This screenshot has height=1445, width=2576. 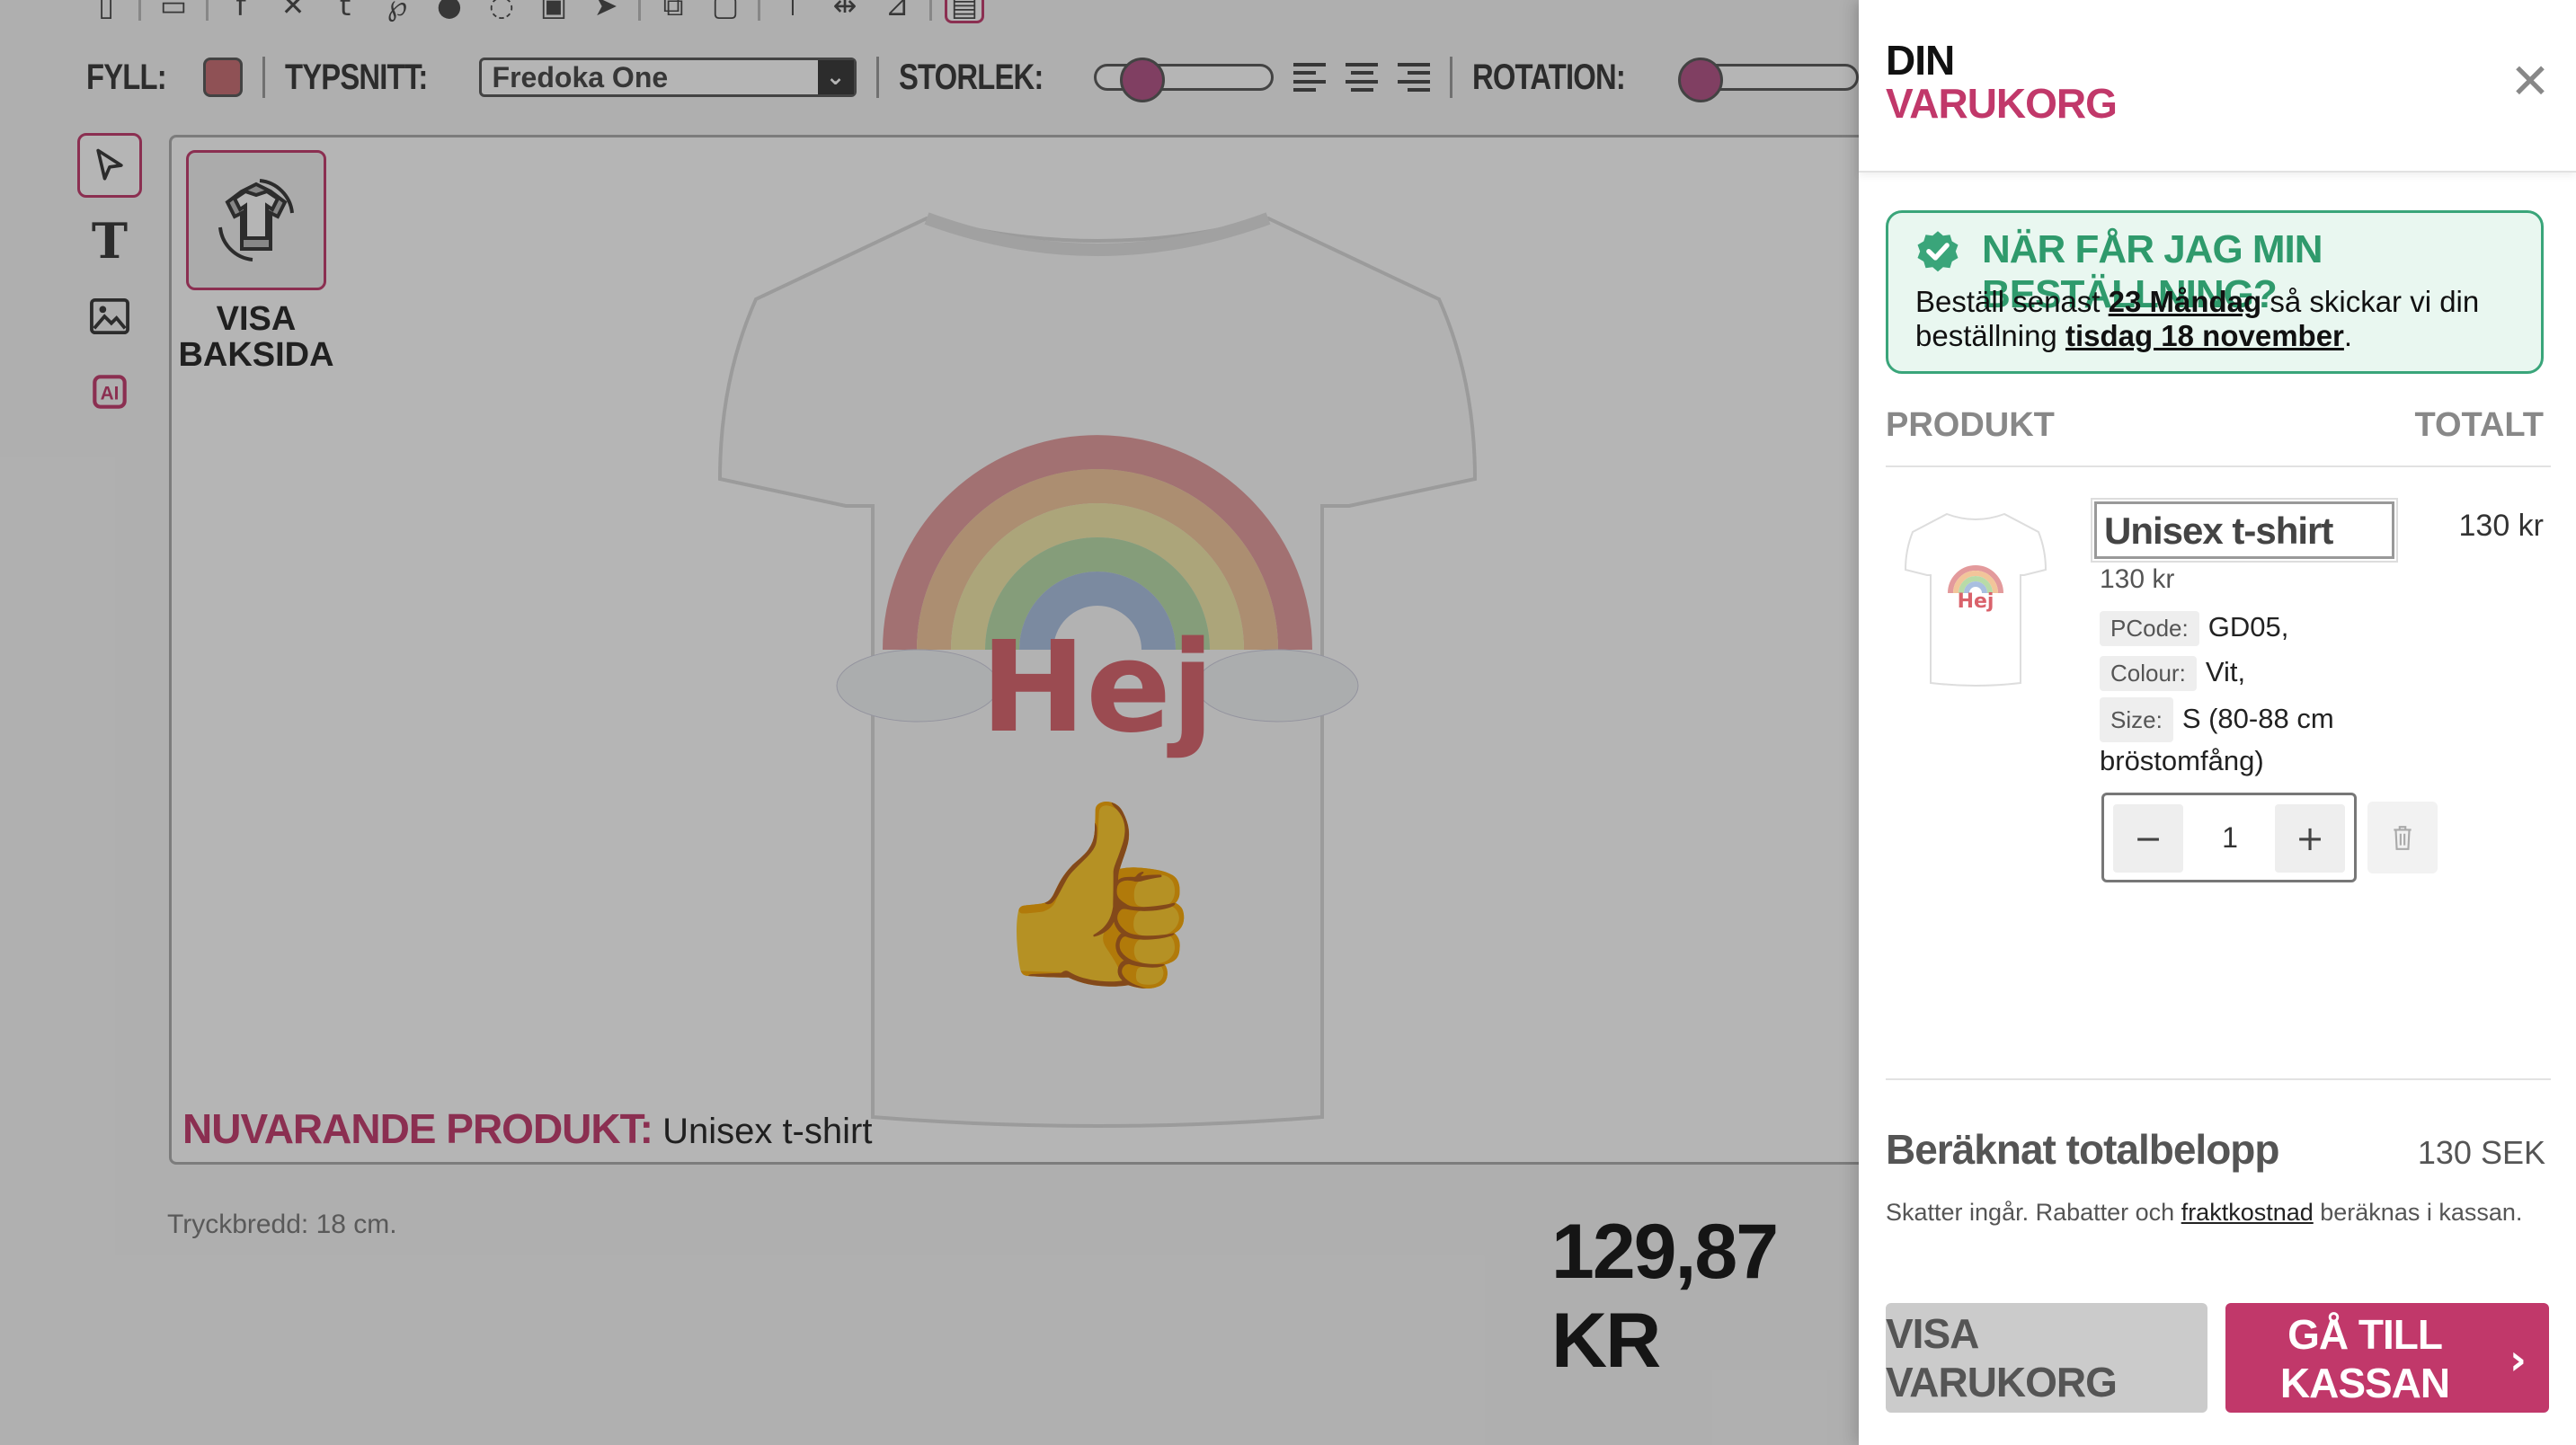 I want to click on cart-item-thumbnail: Hej, so click(x=1976, y=597).